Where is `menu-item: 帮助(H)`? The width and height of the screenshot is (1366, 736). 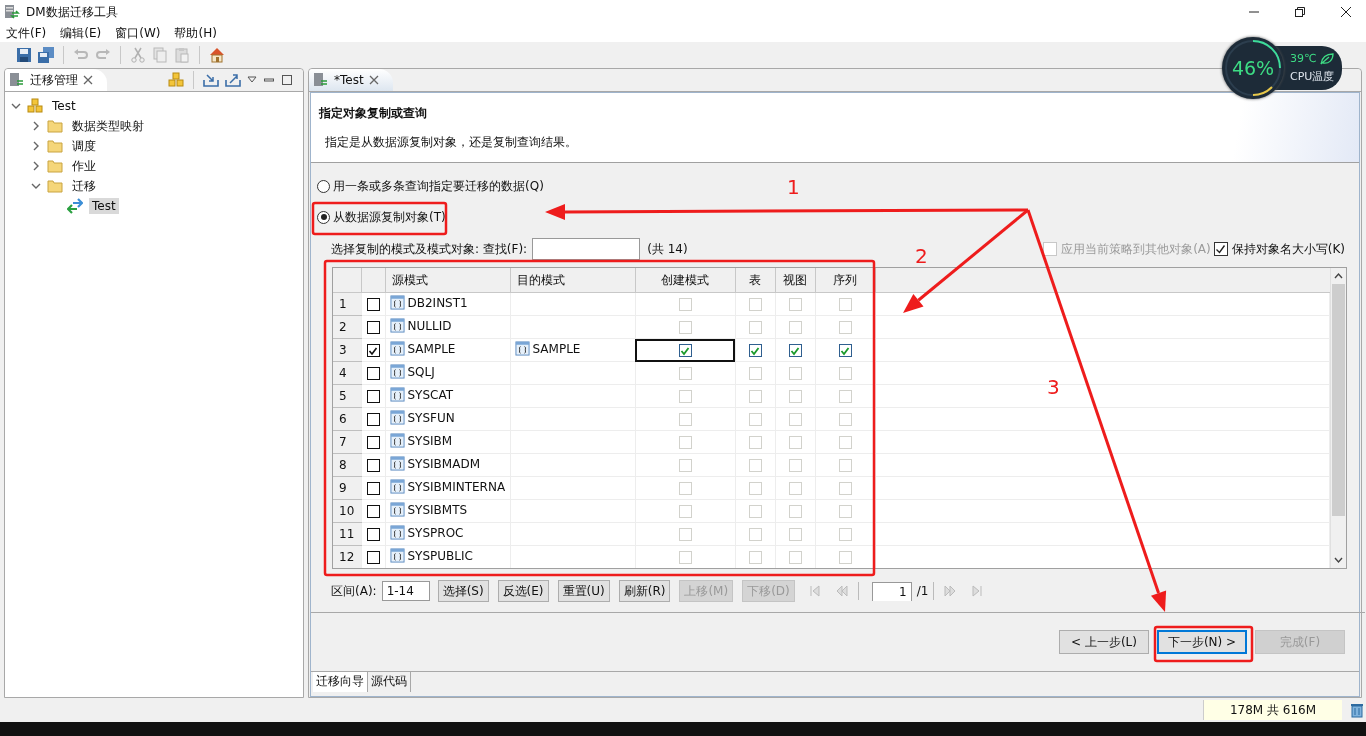
menu-item: 帮助(H) is located at coordinates (195, 33).